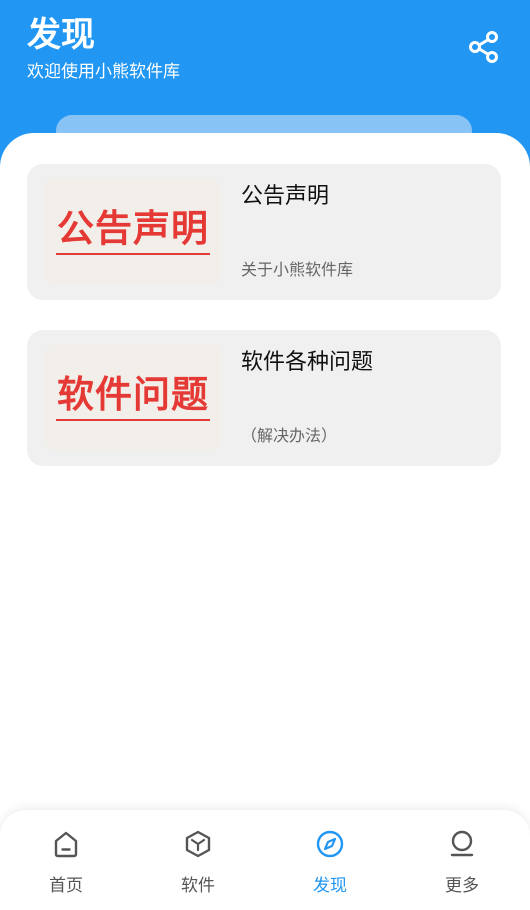 The image size is (530, 910). Describe the element at coordinates (462, 844) in the screenshot. I see `profile-icon` at that location.